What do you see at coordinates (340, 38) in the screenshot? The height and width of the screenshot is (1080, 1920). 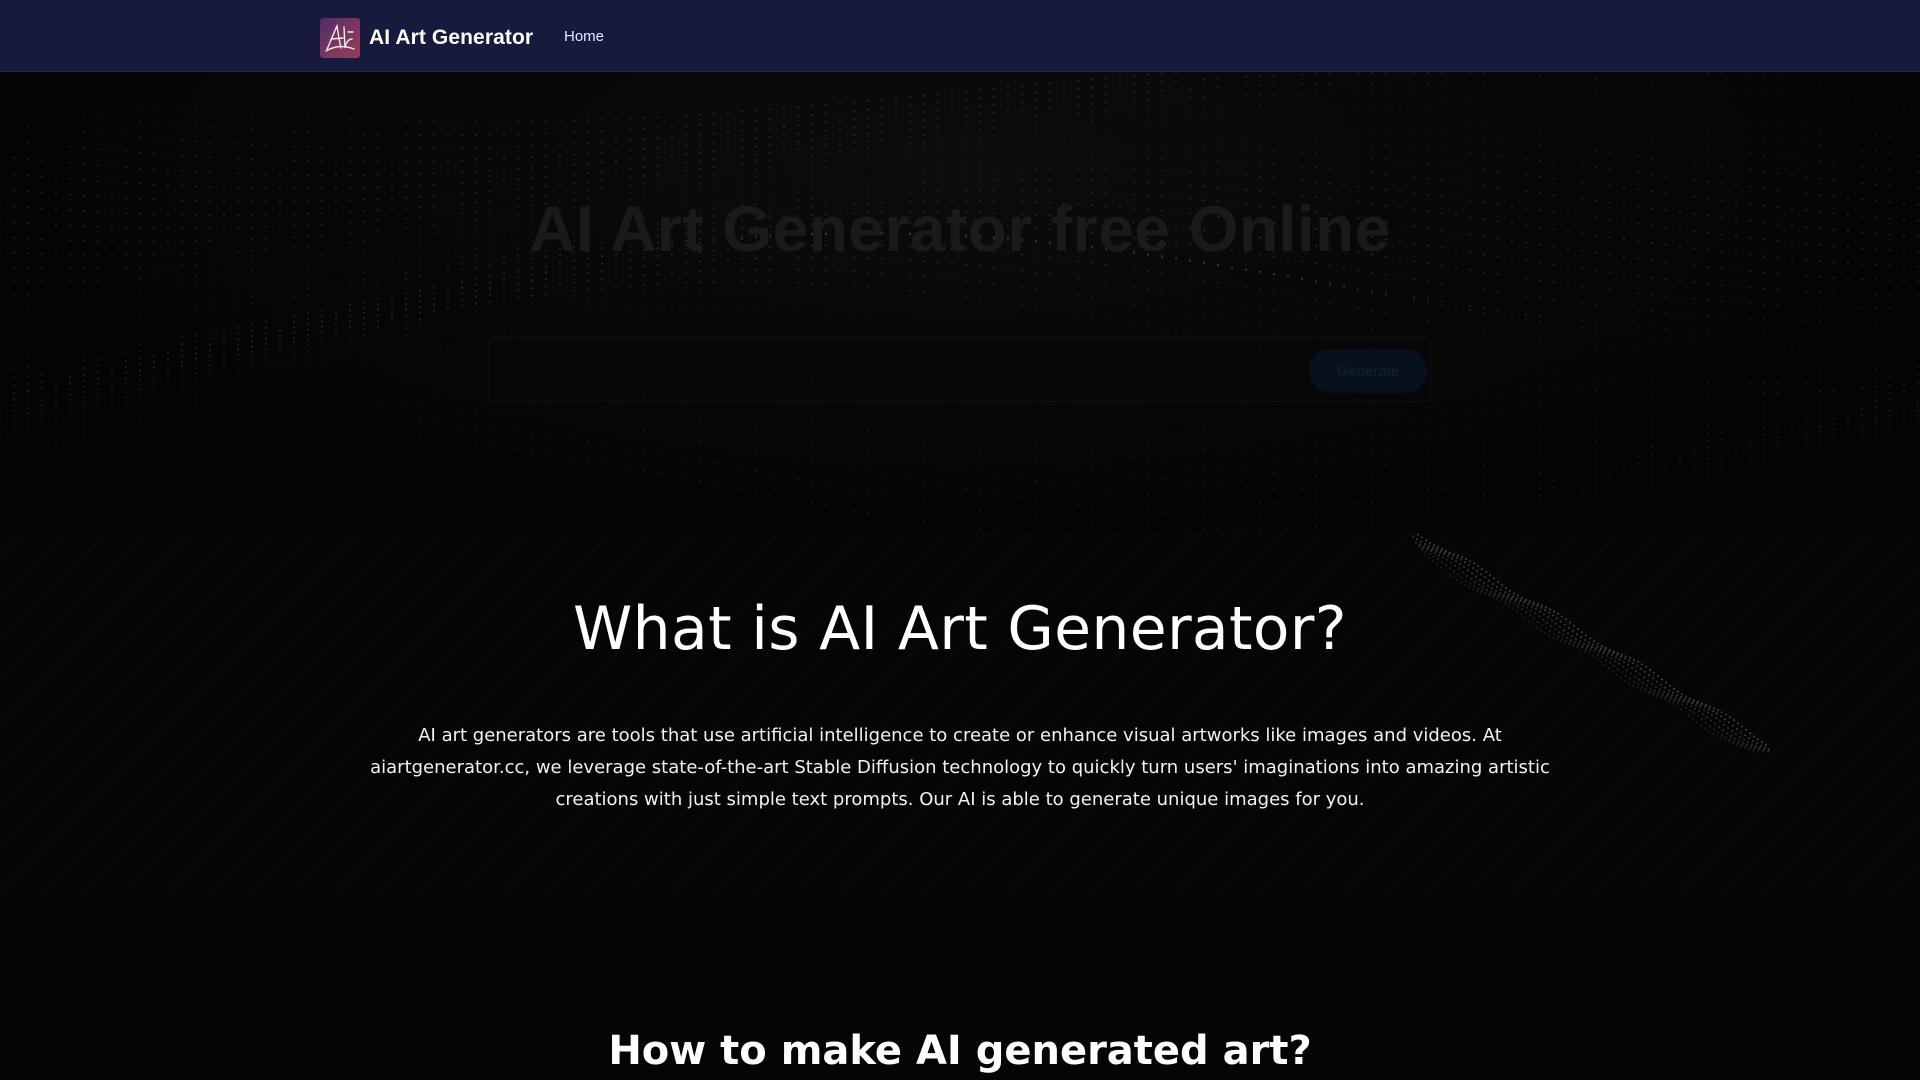 I see `signature-logo-icon` at bounding box center [340, 38].